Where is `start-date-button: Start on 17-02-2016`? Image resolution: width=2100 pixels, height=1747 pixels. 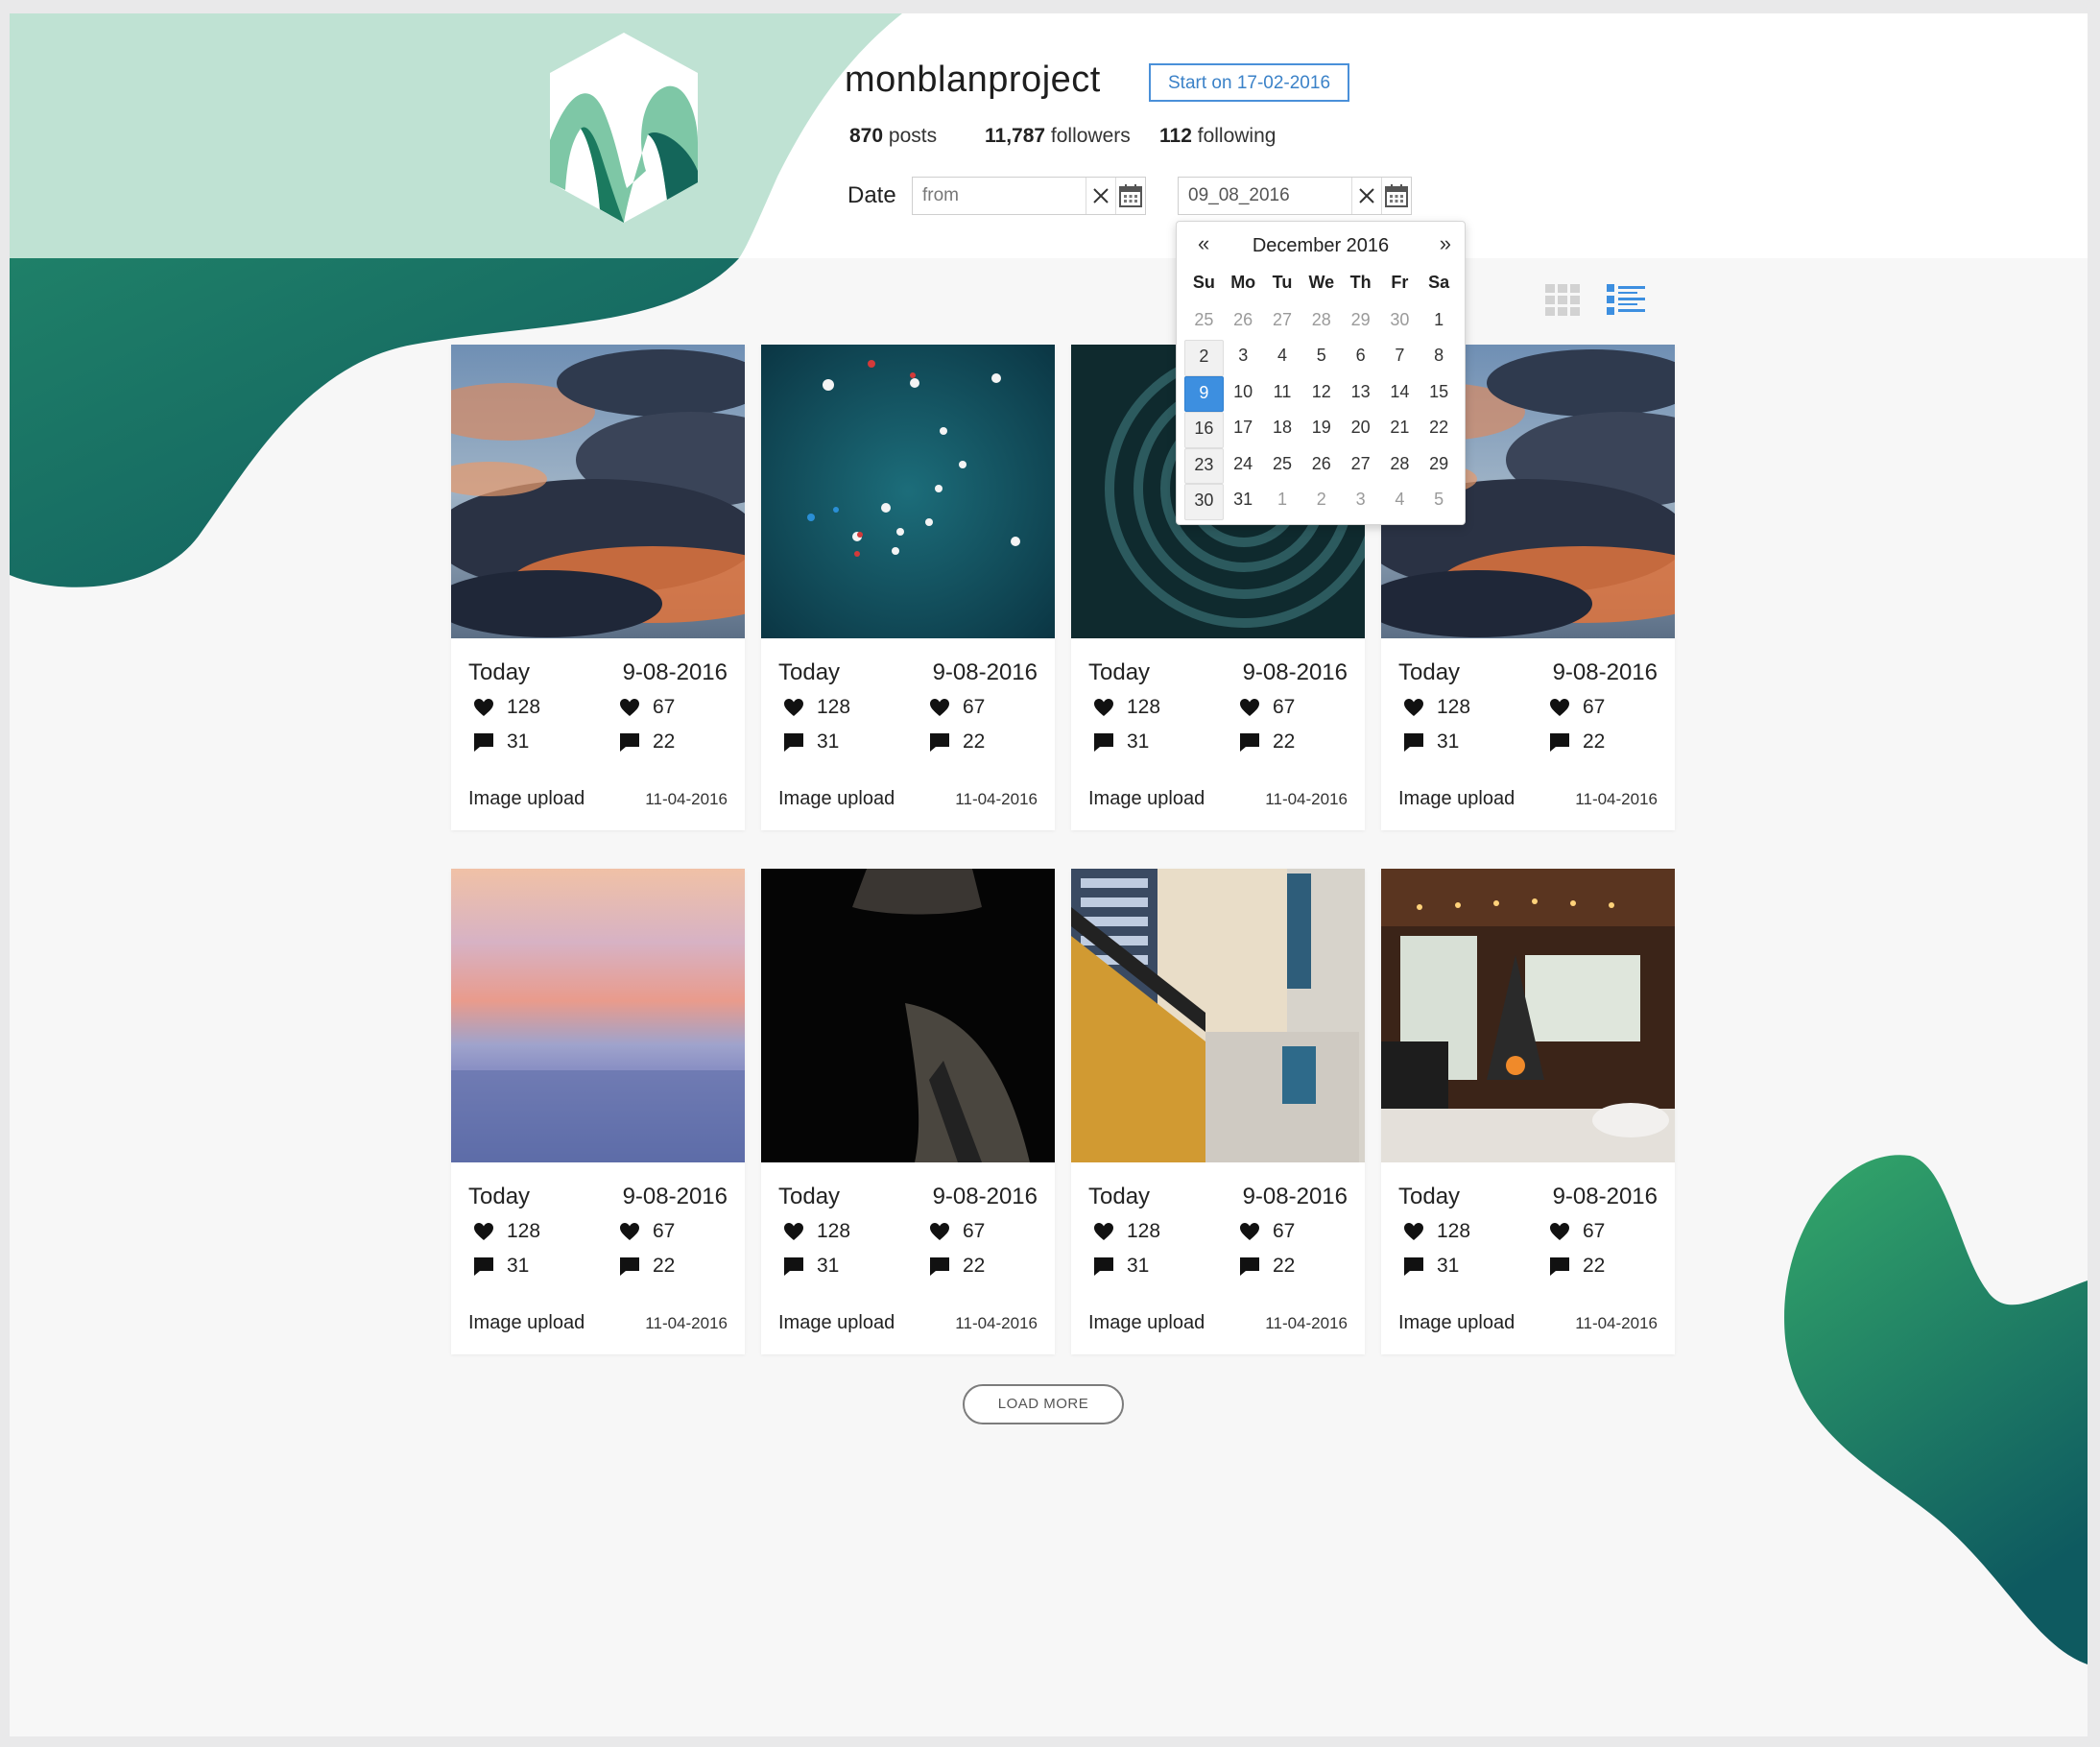
start-date-button: Start on 17-02-2016 is located at coordinates (1249, 83).